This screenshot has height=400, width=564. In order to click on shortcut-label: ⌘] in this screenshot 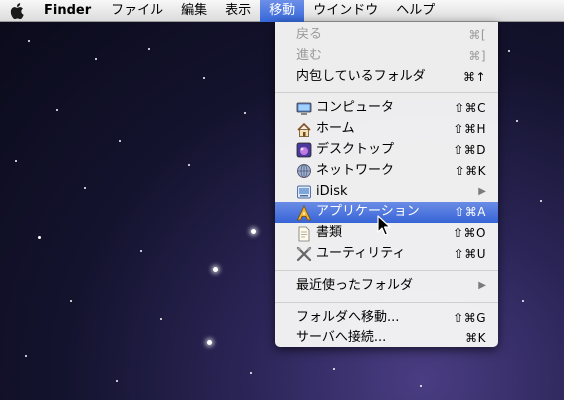, I will do `click(477, 55)`.